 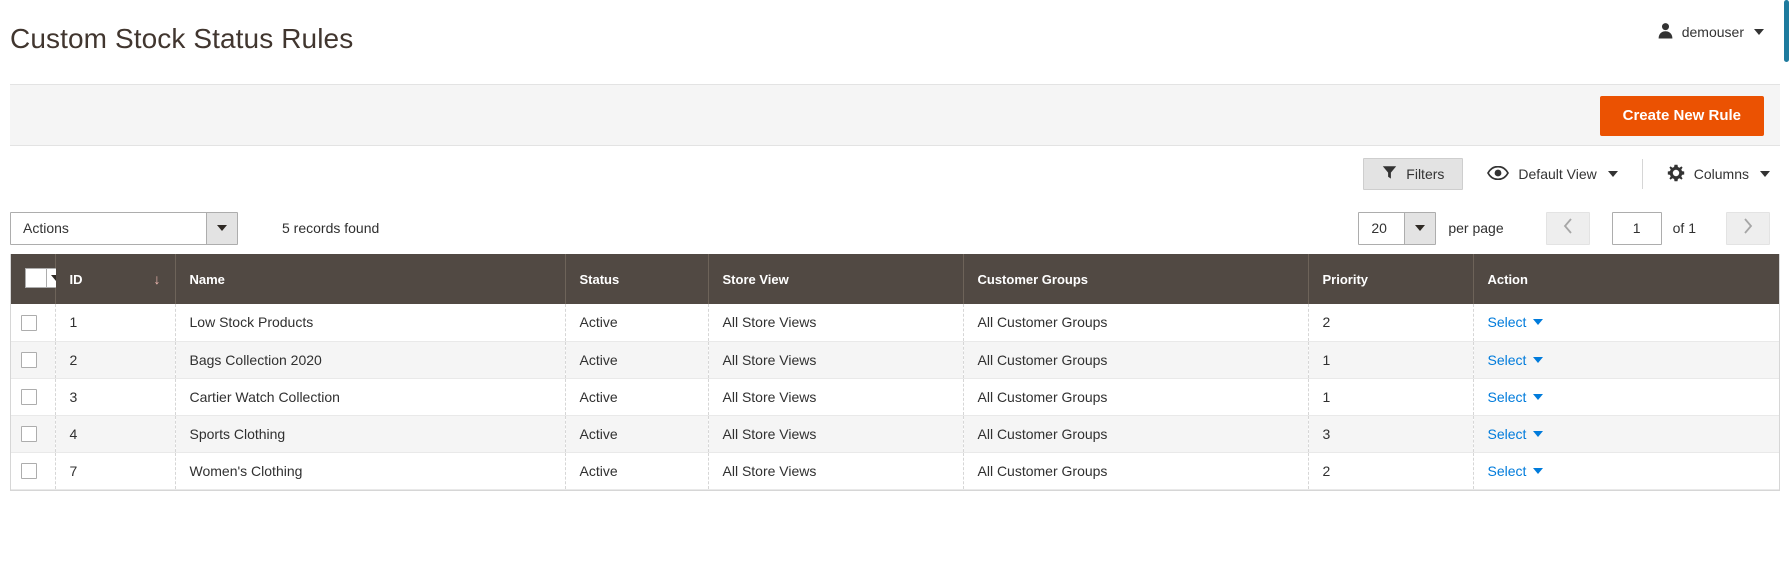 I want to click on sort-desc-icon: ↓, so click(x=157, y=279).